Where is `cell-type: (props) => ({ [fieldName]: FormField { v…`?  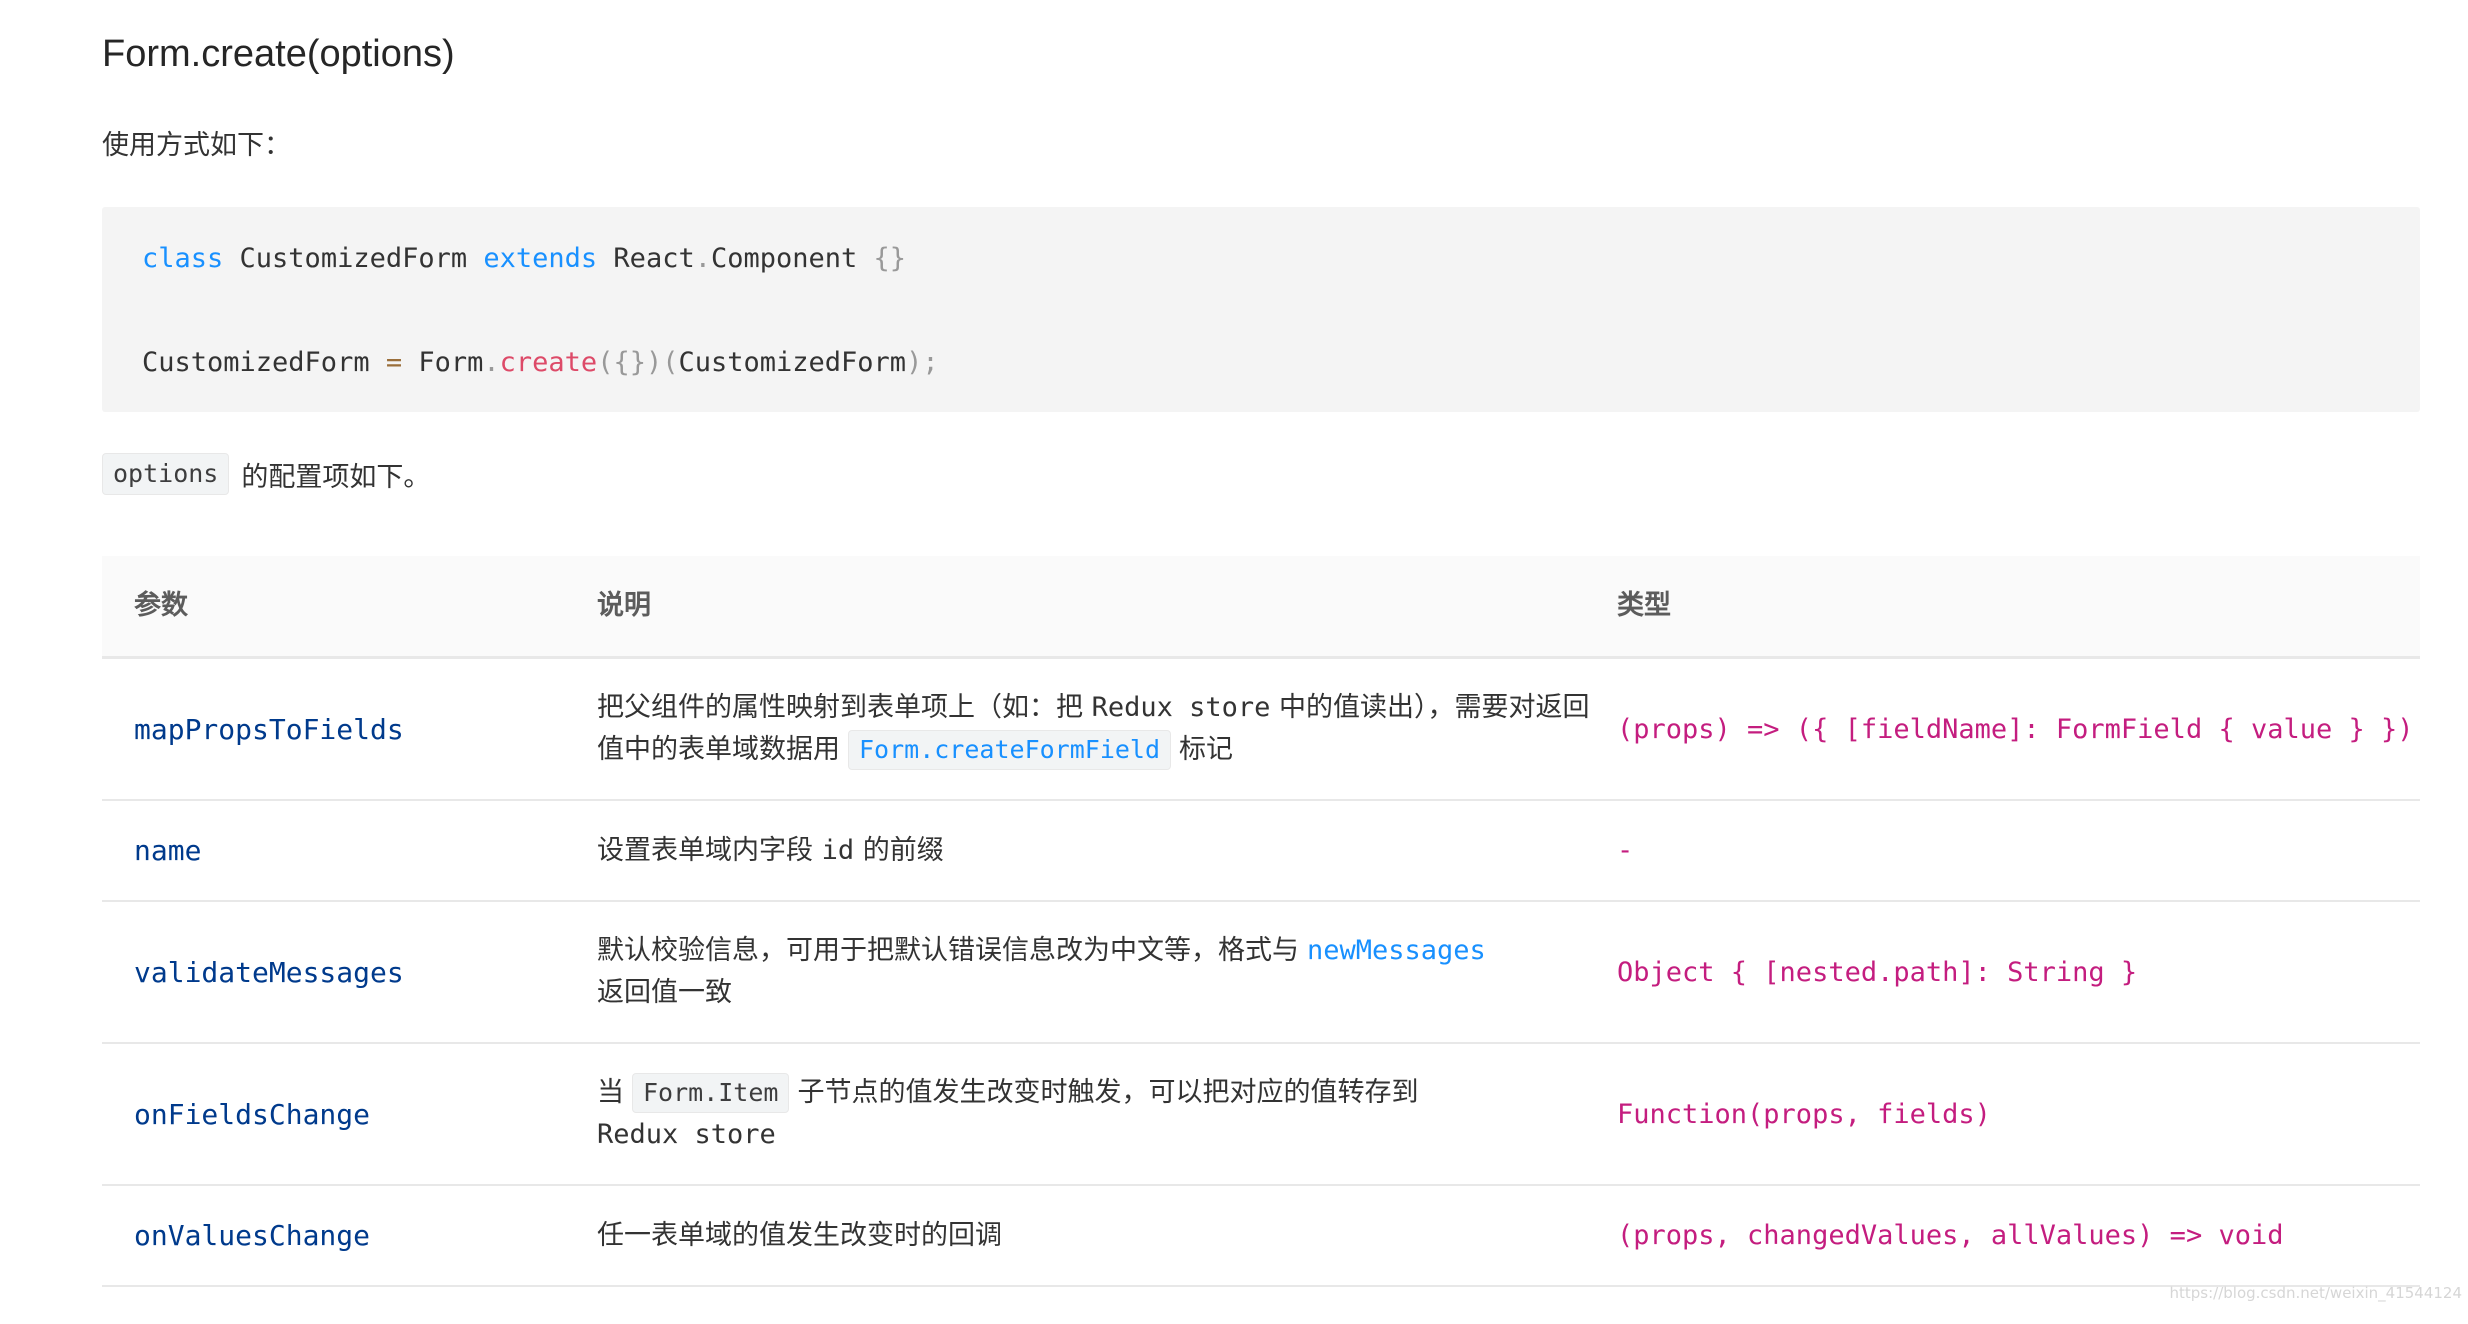
cell-type: (props) => ({ [fieldName]: FormField { v… is located at coordinates (2015, 729).